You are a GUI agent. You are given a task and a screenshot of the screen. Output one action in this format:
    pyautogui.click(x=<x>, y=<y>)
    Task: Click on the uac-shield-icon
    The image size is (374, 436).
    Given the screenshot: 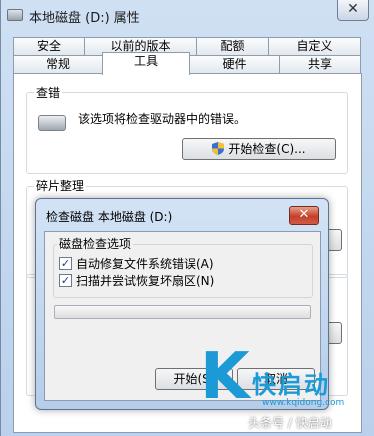 What is the action you would take?
    pyautogui.click(x=218, y=148)
    